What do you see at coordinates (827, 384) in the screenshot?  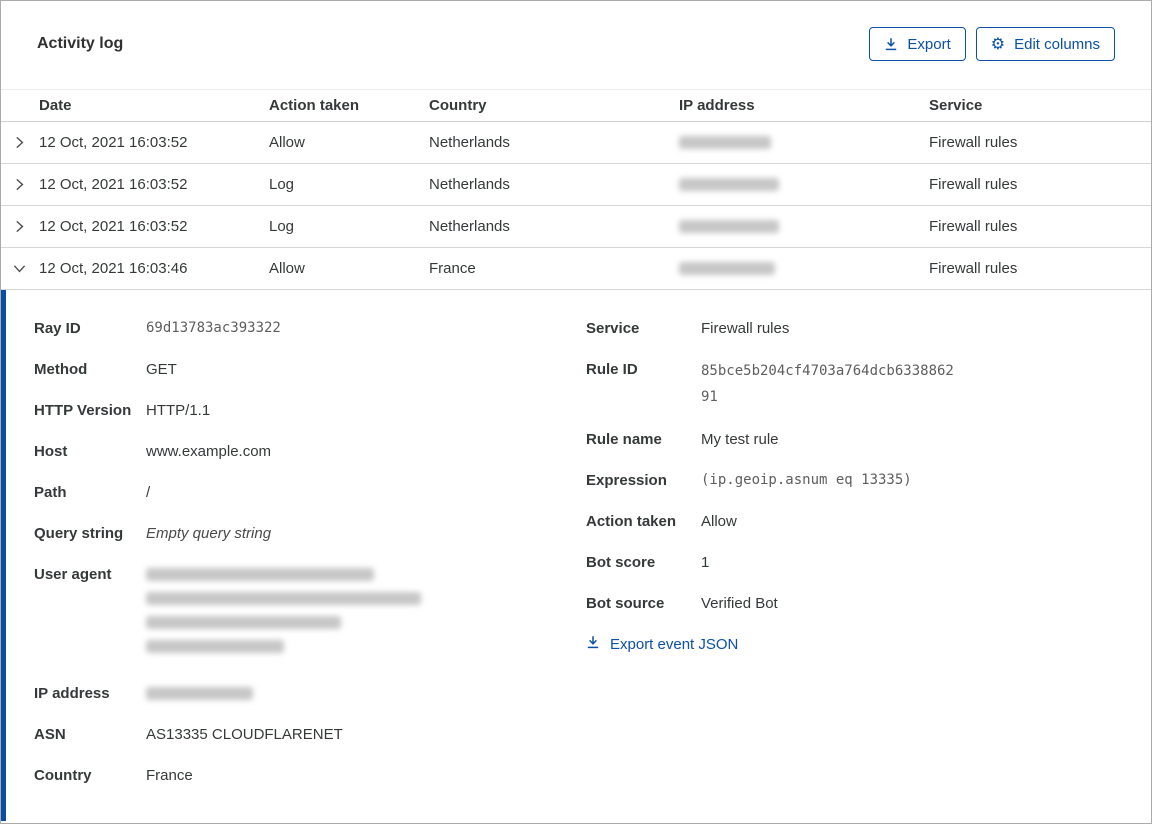 I see `detail-value: 85bce5b204cf4703a764dcb633886291` at bounding box center [827, 384].